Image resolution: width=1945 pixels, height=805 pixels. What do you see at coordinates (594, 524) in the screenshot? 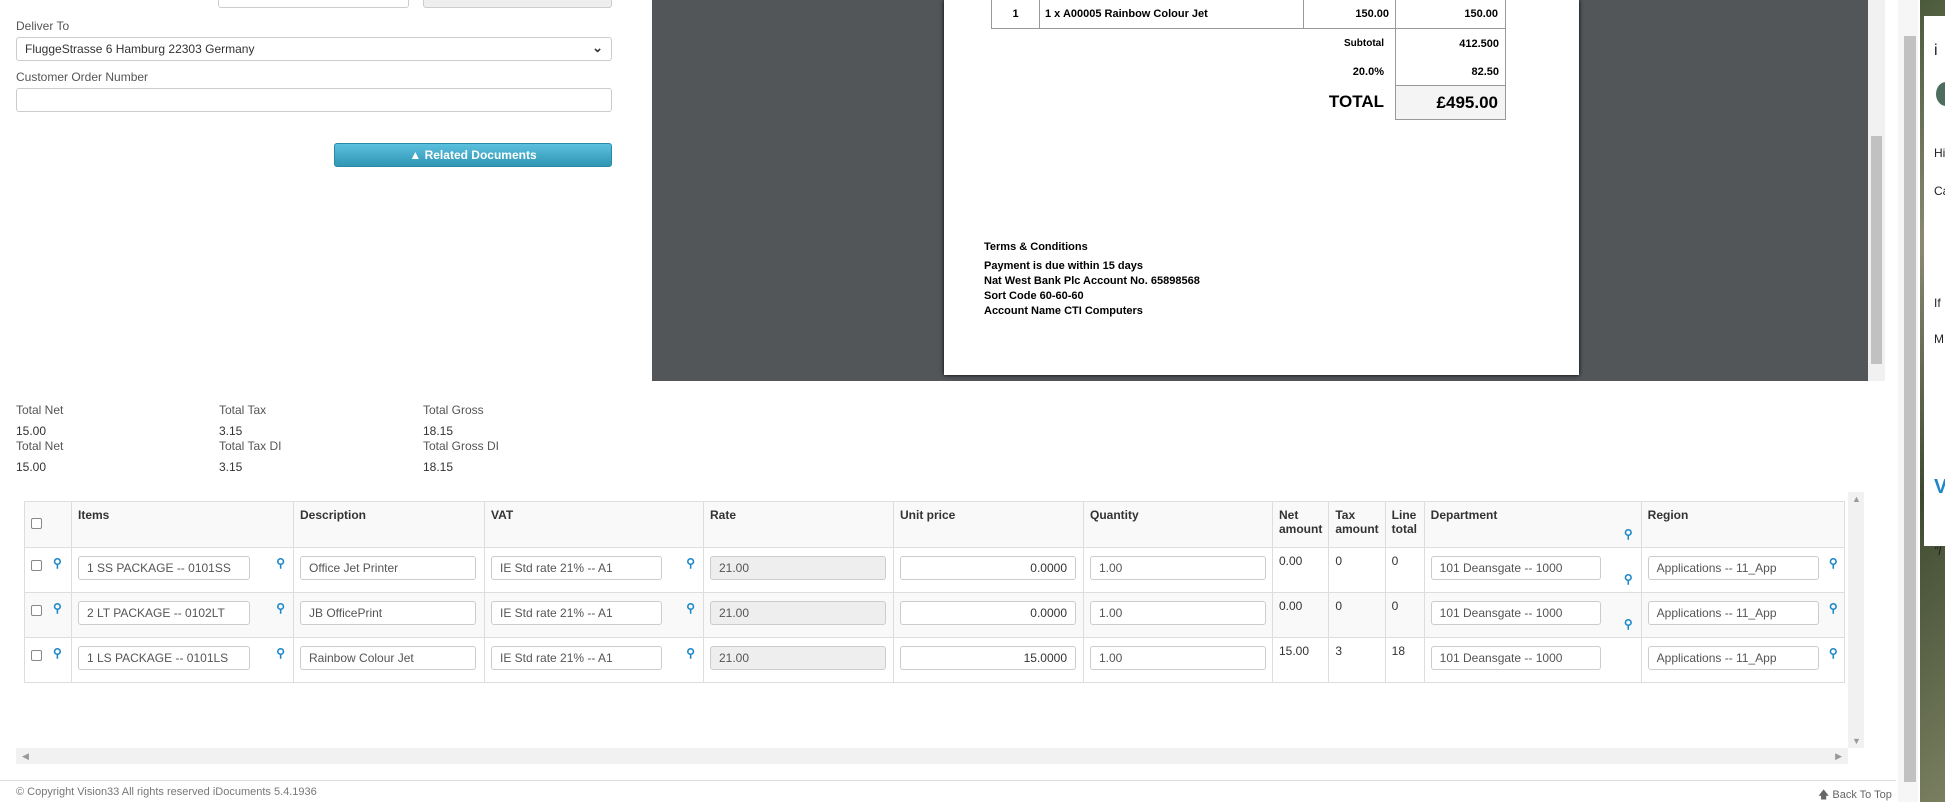
I see `header-vat: VAT` at bounding box center [594, 524].